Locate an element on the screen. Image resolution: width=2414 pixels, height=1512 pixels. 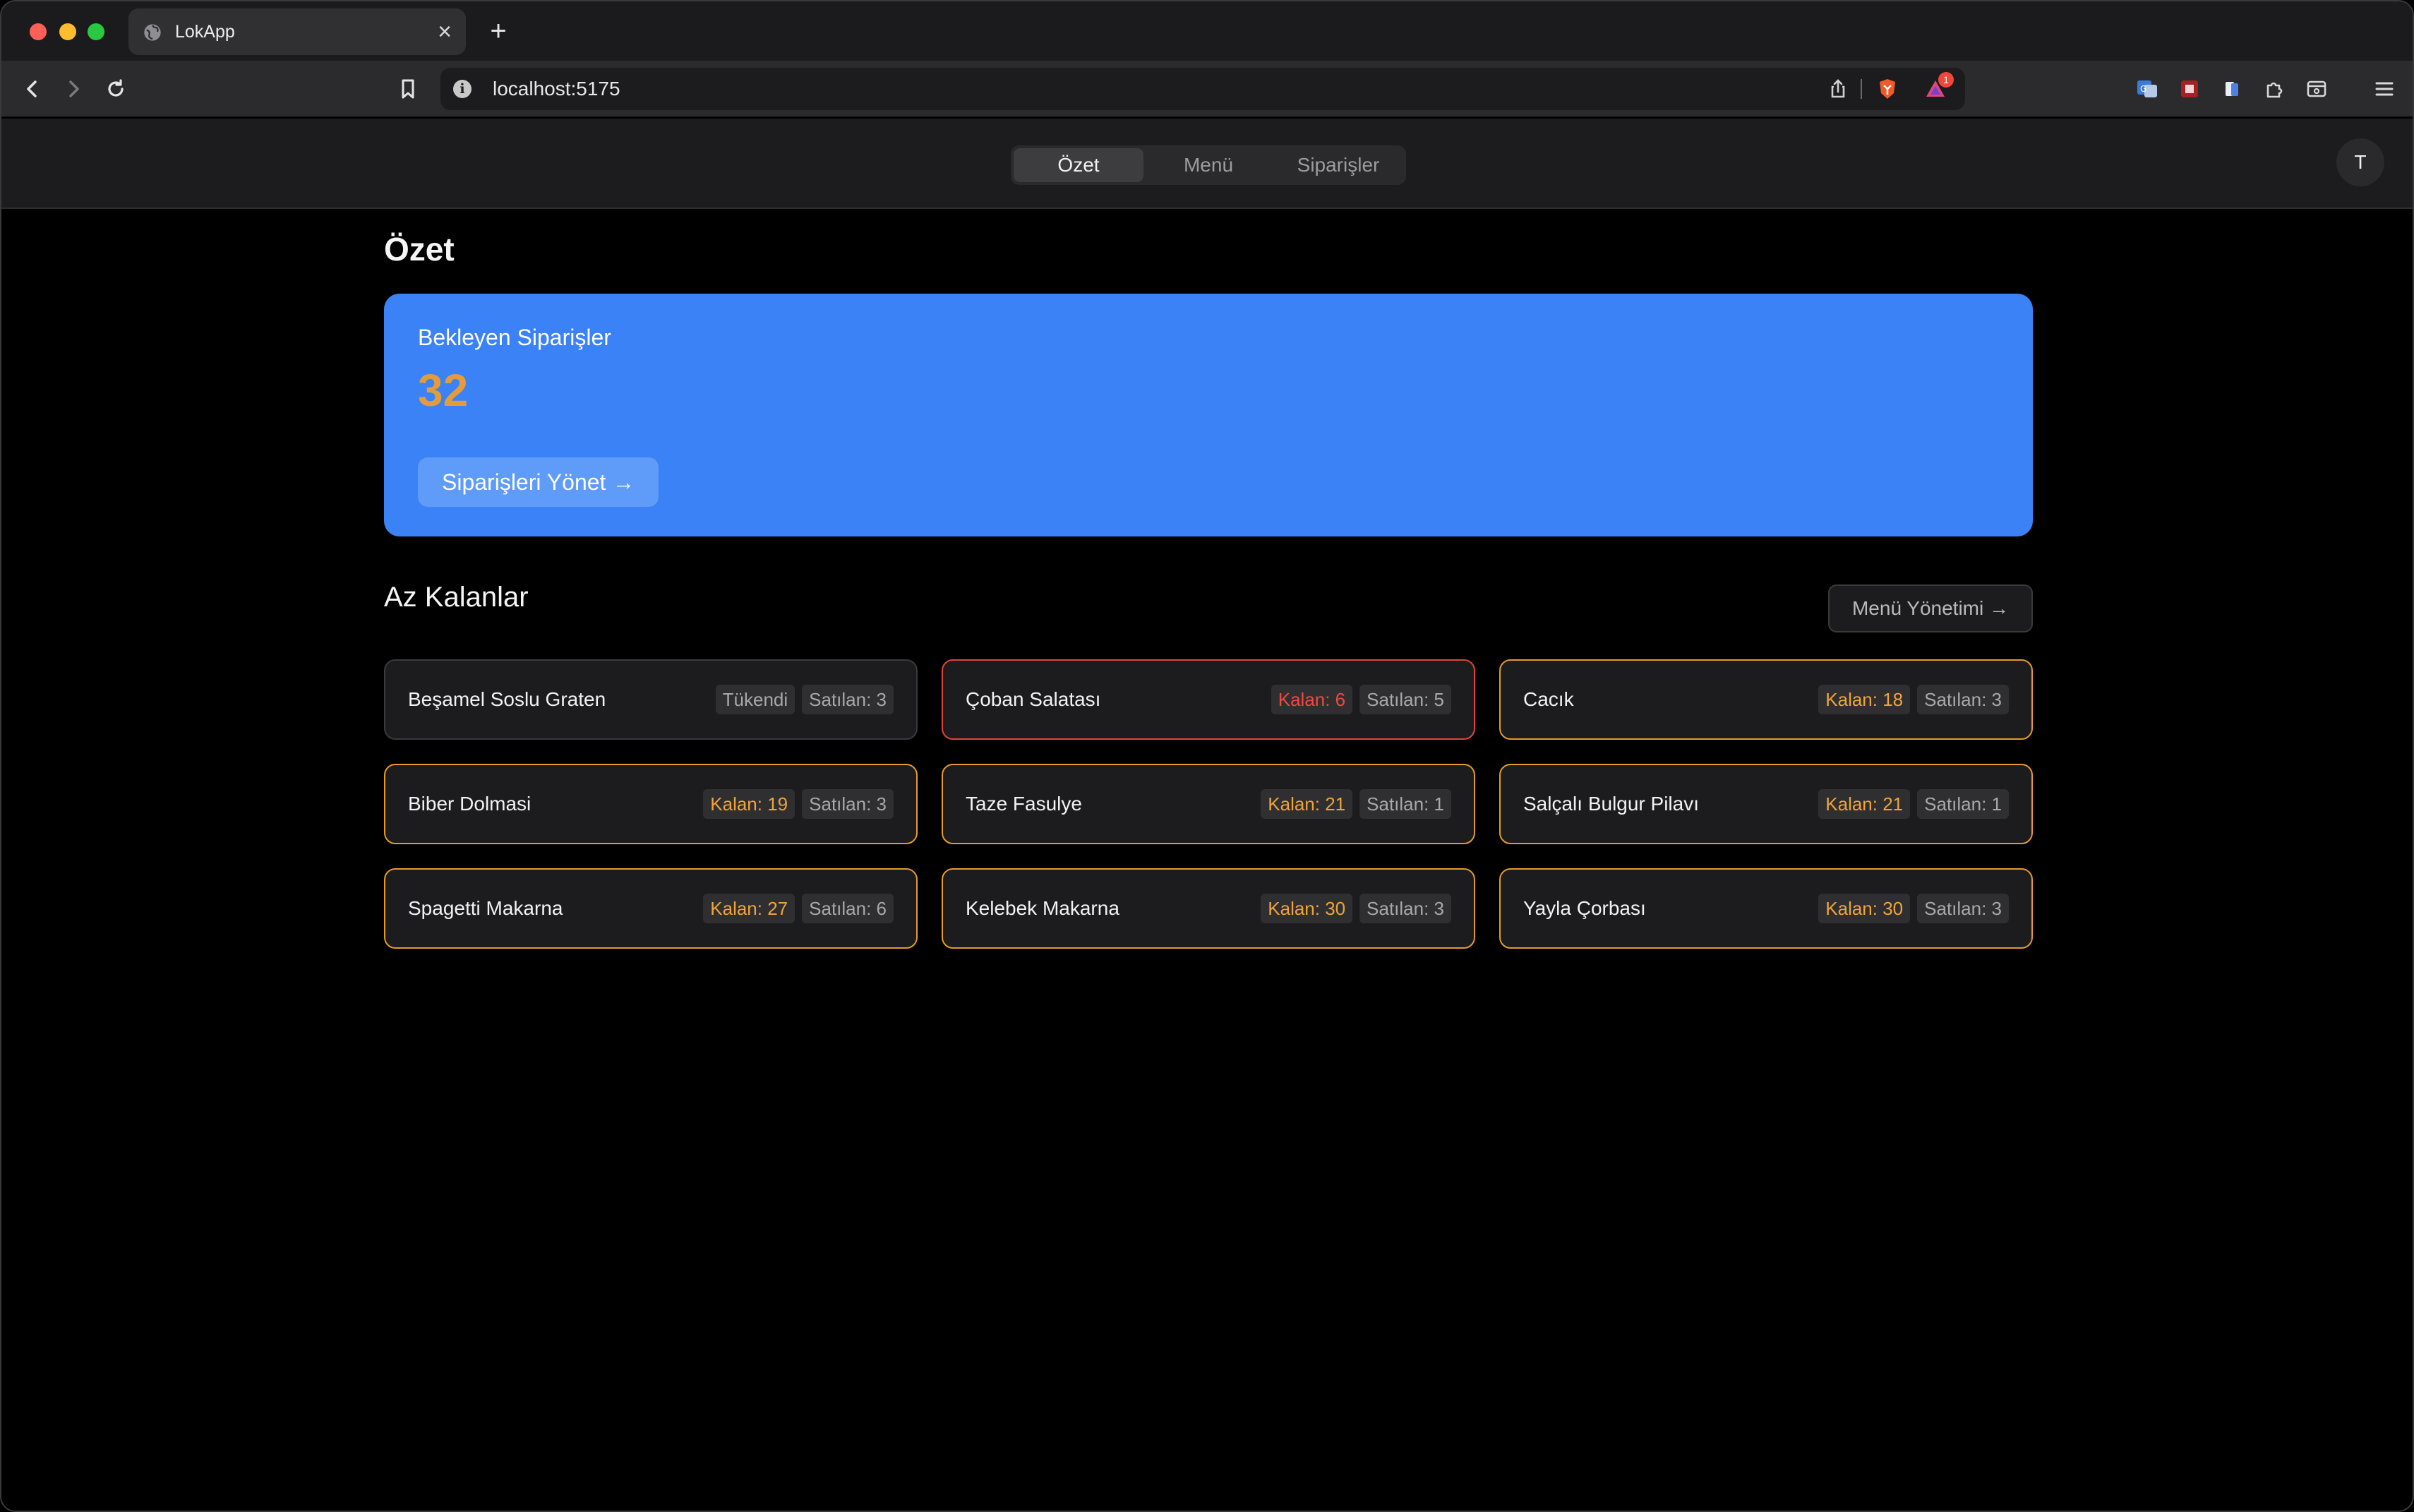
back-icon is located at coordinates (32, 89).